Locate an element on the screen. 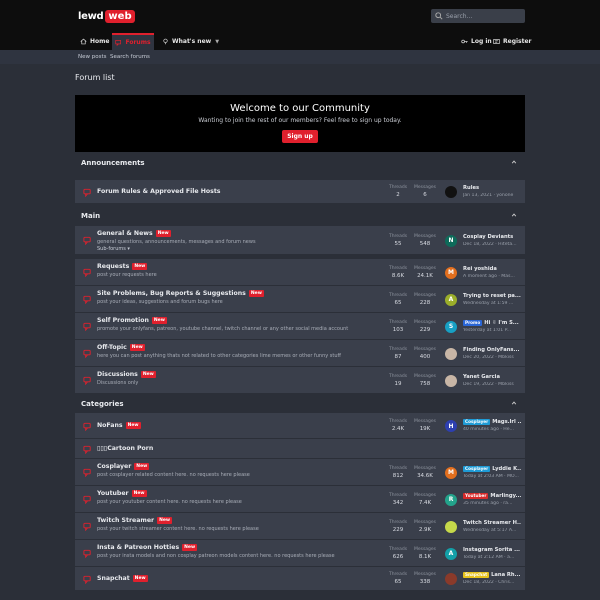  latest-thread-title: Cosplay Deviants is located at coordinates (488, 237).